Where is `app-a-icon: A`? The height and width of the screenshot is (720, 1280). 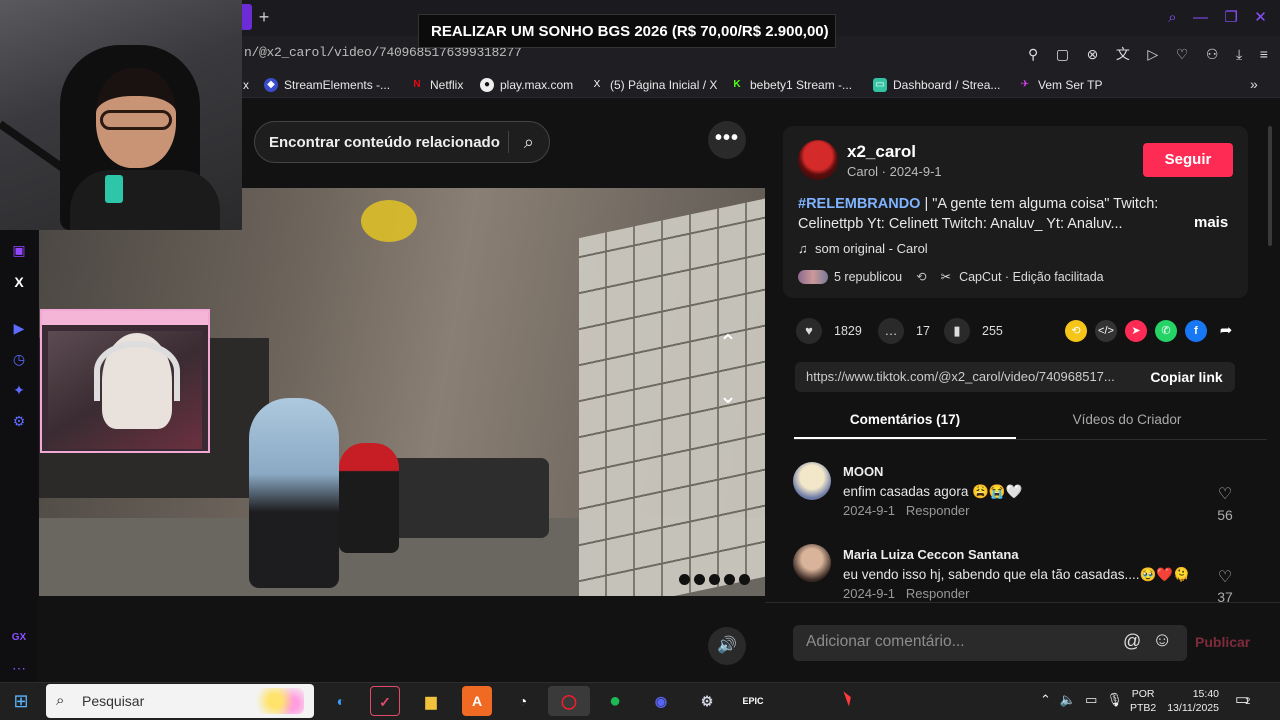 app-a-icon: A is located at coordinates (477, 701).